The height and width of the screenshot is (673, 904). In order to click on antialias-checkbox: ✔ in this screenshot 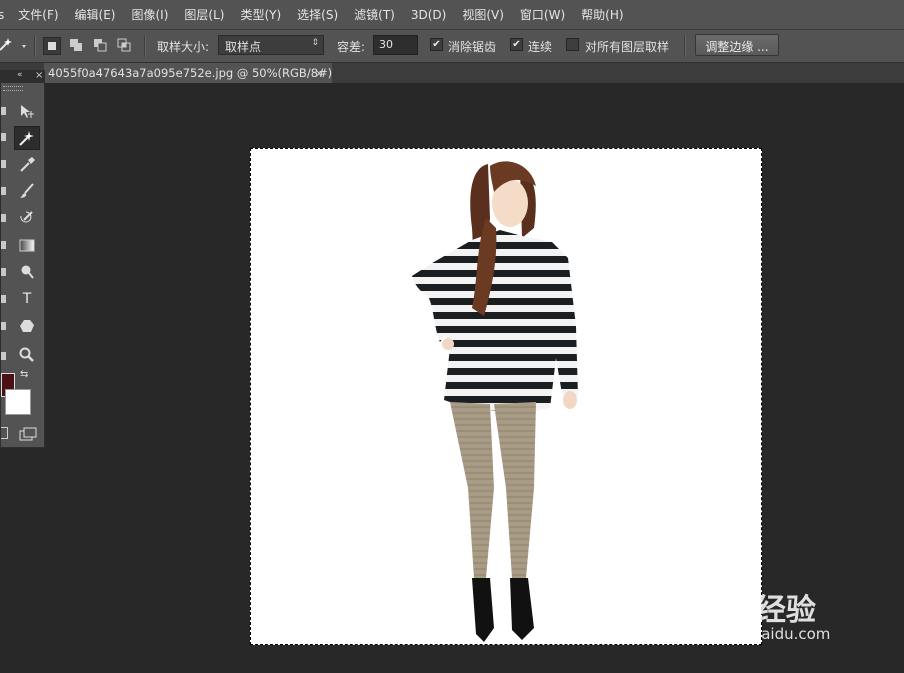, I will do `click(436, 44)`.